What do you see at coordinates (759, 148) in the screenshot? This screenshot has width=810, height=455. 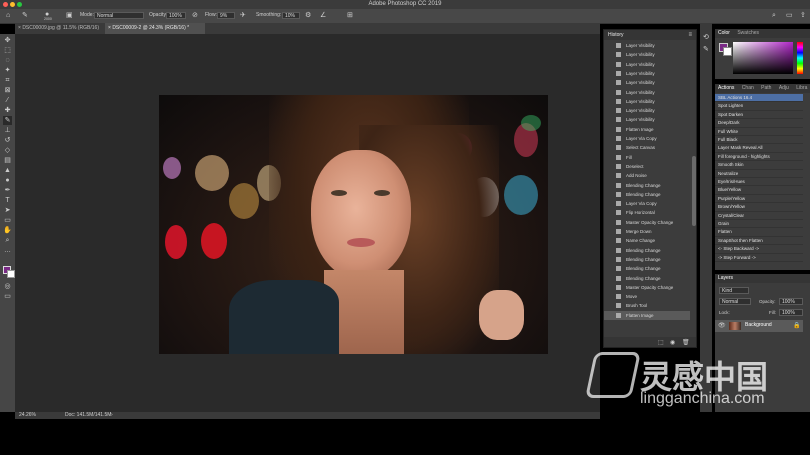 I see `action-item: Layer Mask Reveal All` at bounding box center [759, 148].